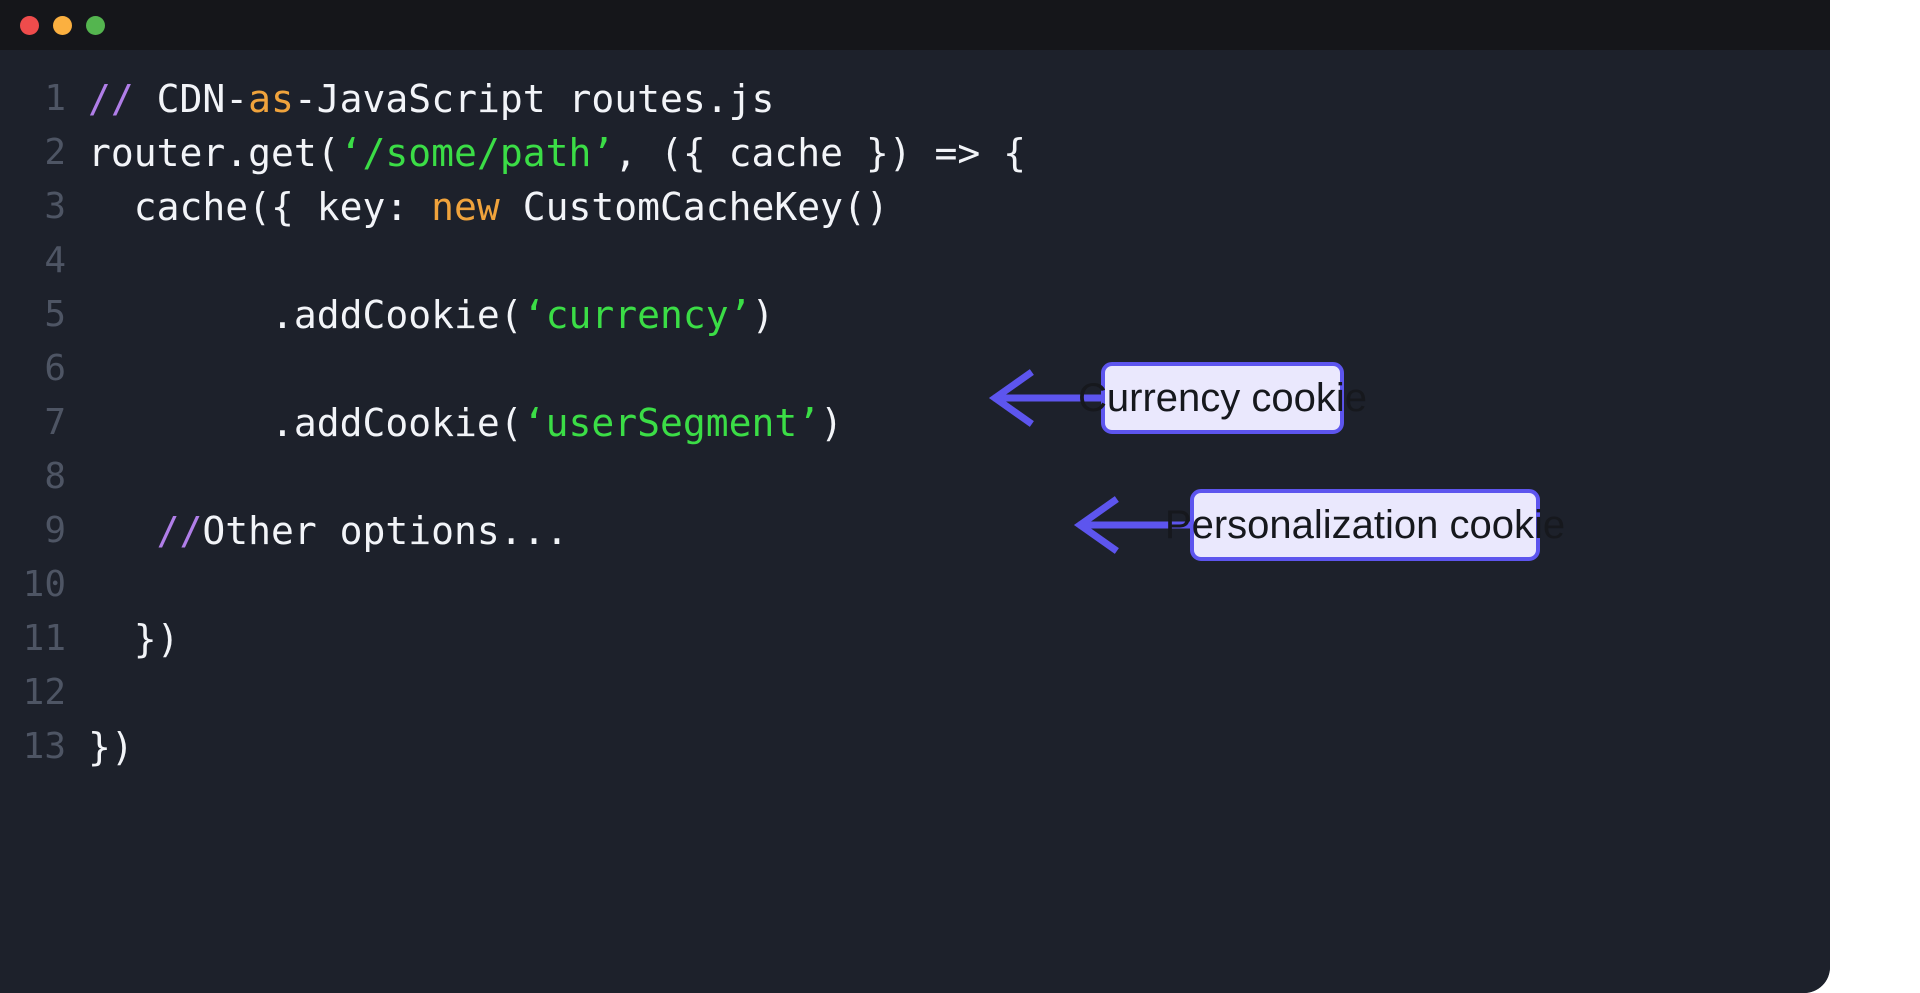  I want to click on line-number: 13, so click(44, 746).